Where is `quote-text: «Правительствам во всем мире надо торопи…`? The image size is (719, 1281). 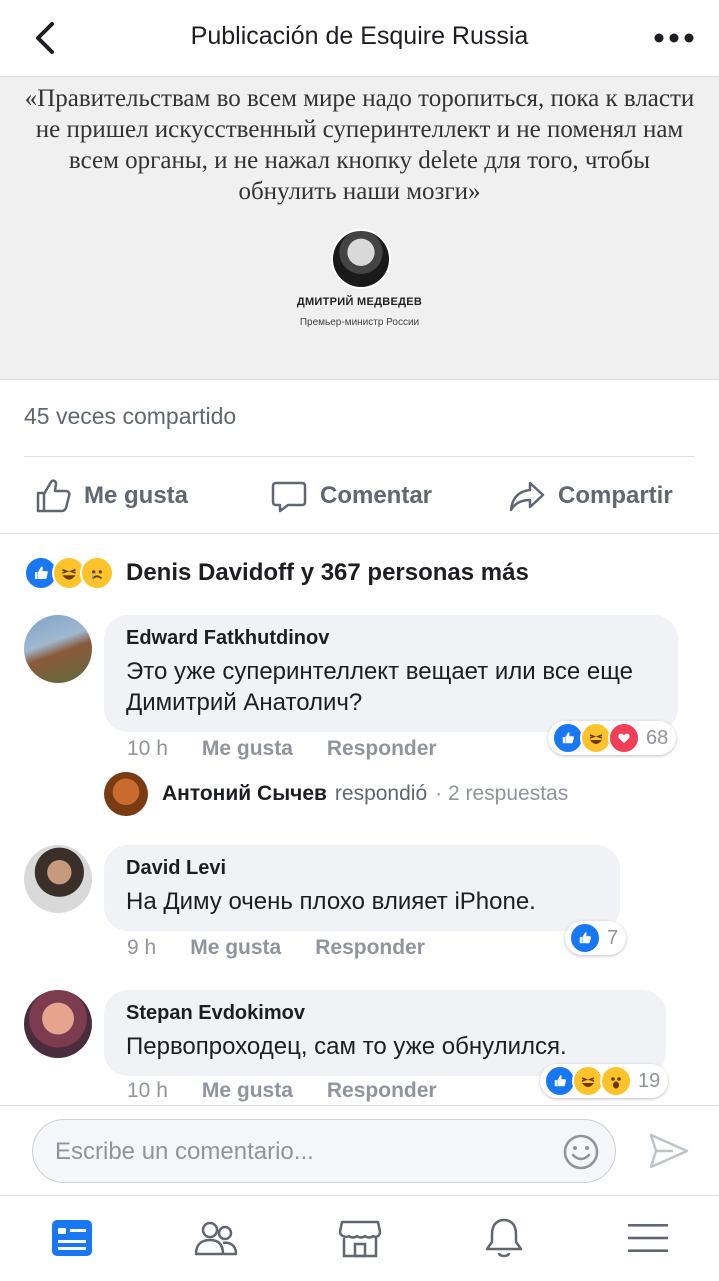 quote-text: «Правительствам во всем мире надо торопи… is located at coordinates (359, 145).